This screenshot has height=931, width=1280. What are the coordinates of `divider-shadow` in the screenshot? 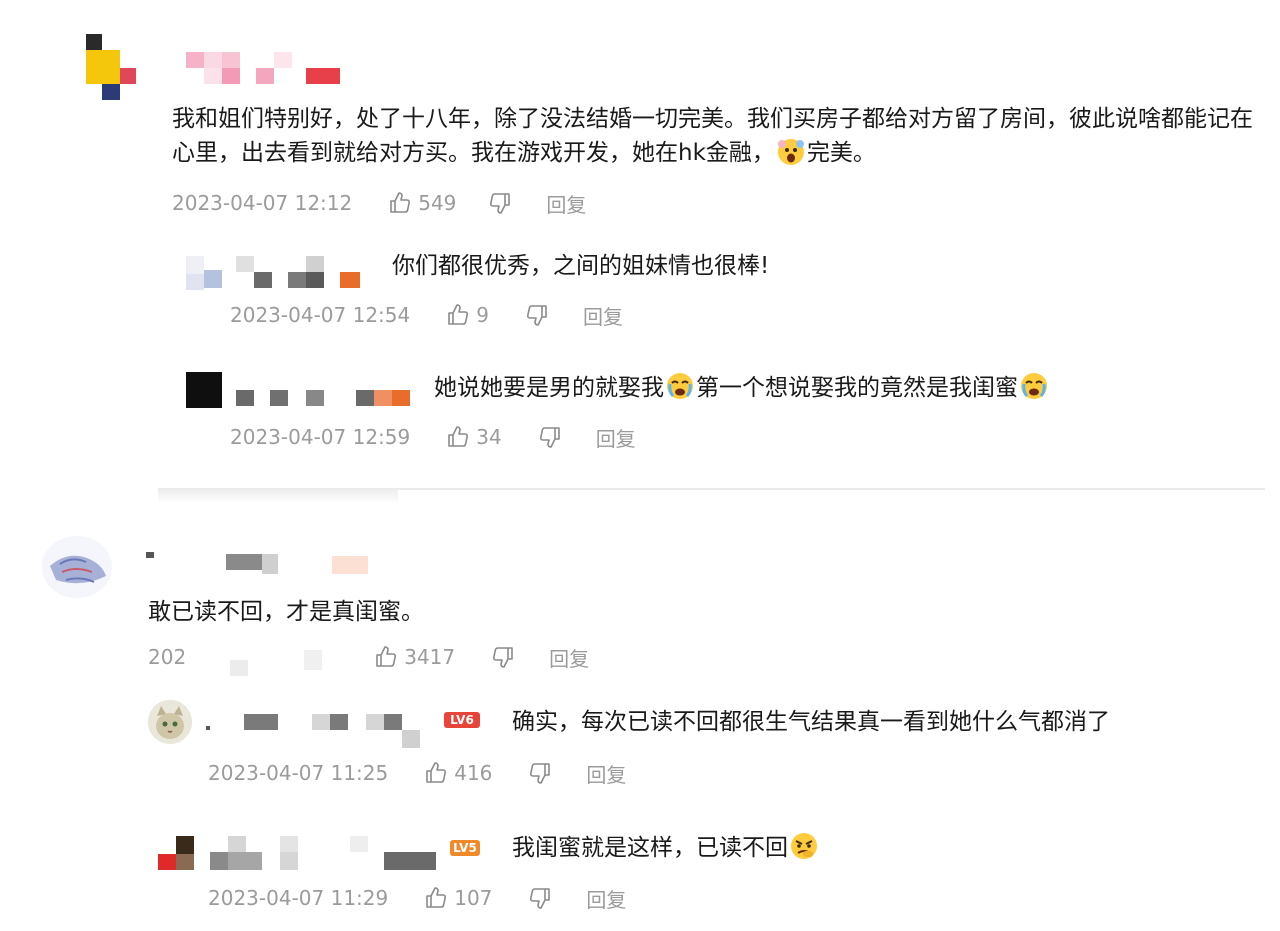 It's located at (278, 497).